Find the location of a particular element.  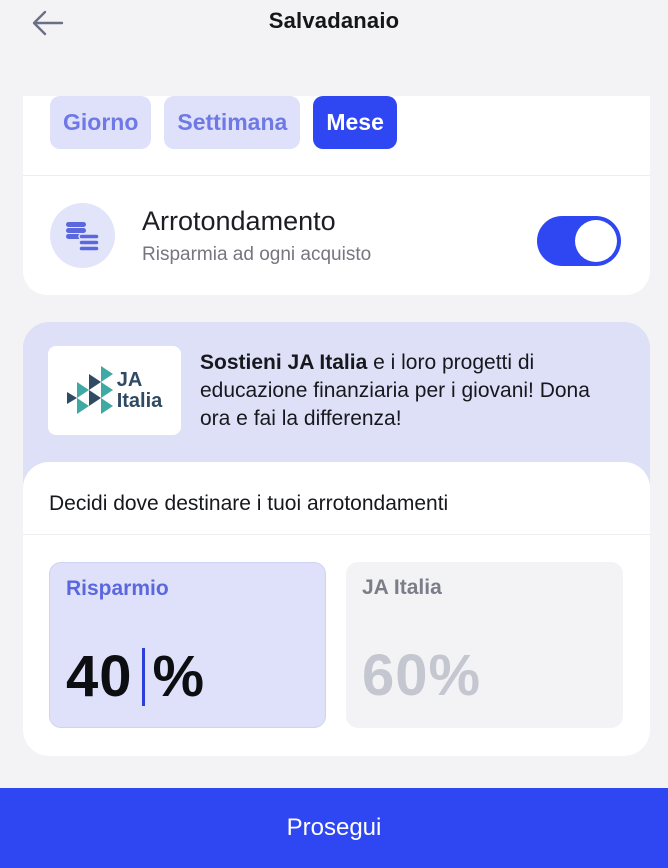

app-header: Salvadanaio is located at coordinates (334, 24).